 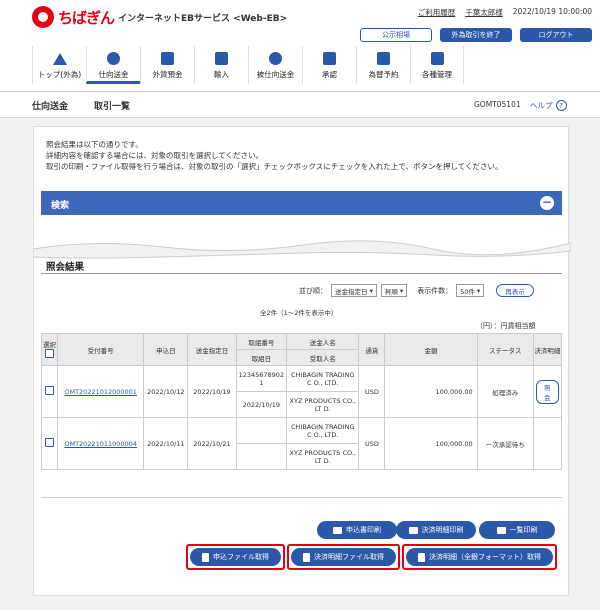 I want to click on search-section-header: 検索 −, so click(x=301, y=203).